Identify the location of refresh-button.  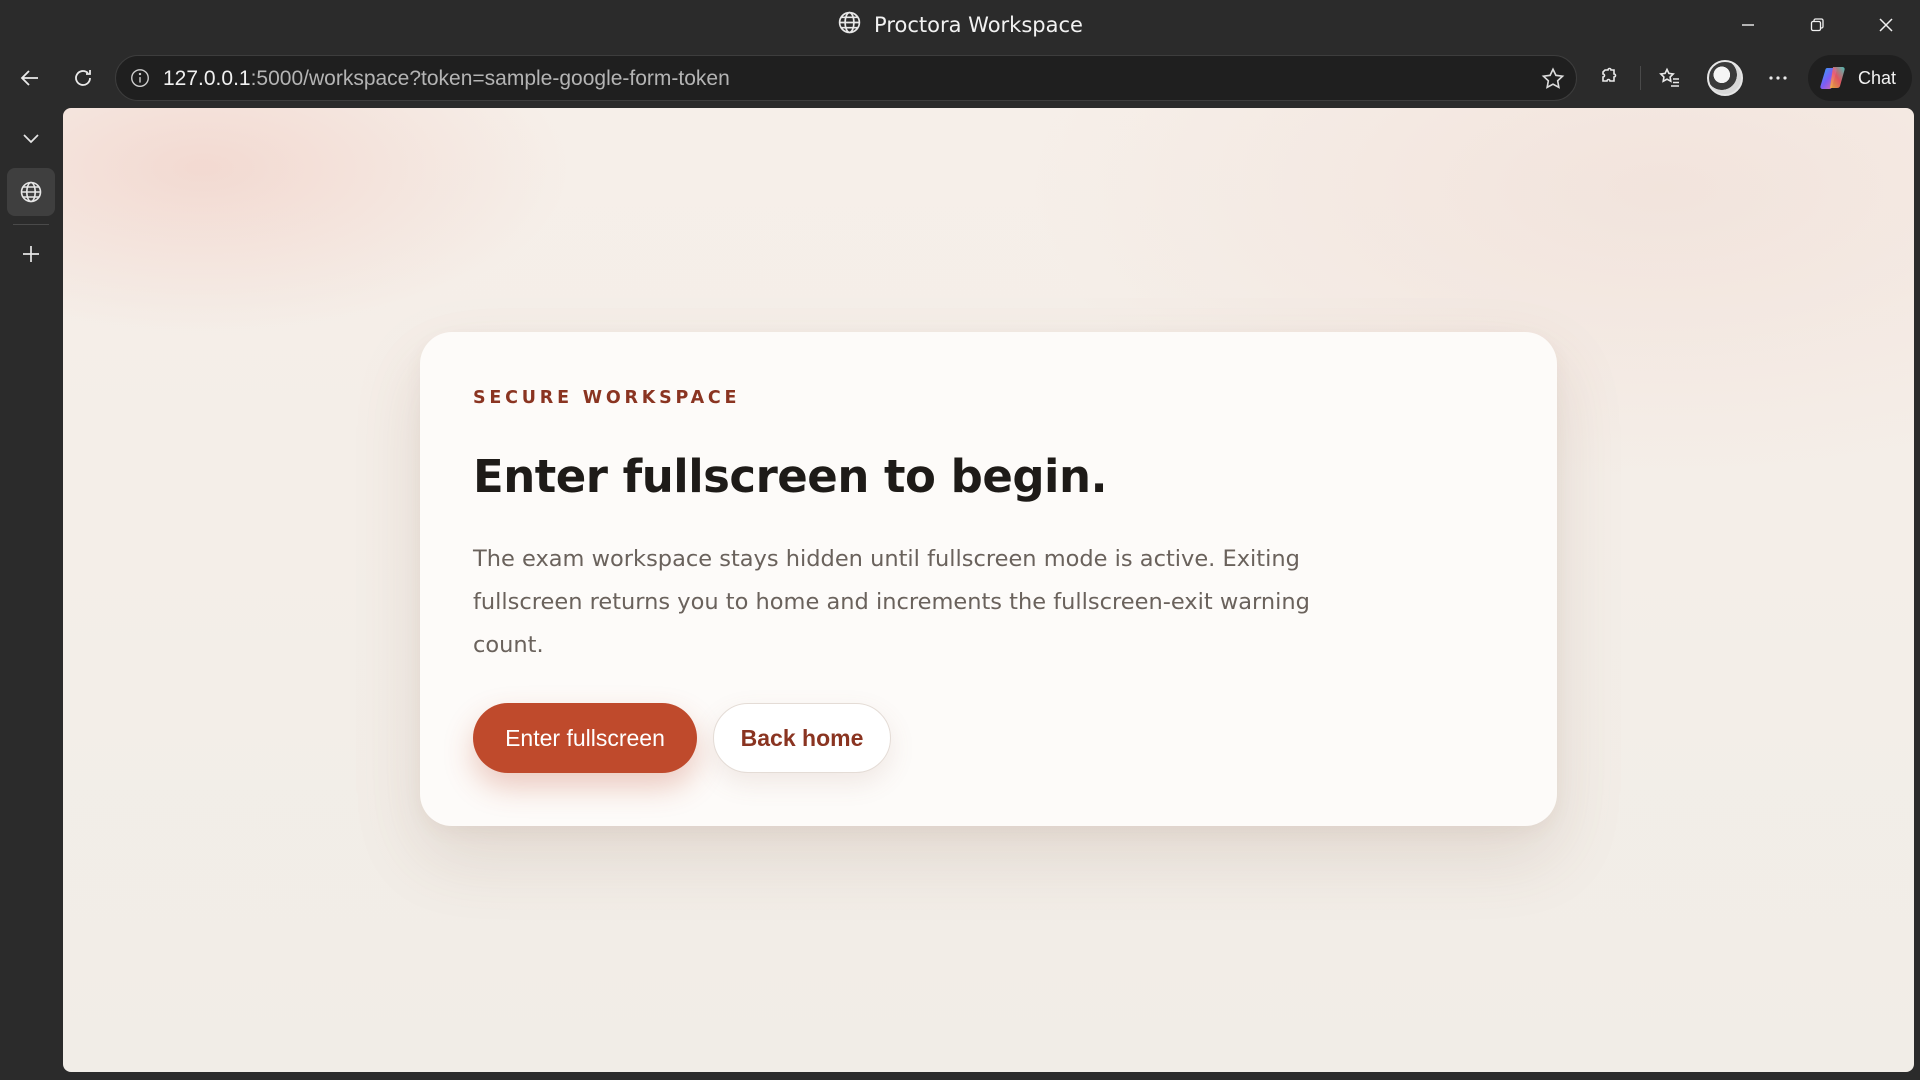
(83, 78).